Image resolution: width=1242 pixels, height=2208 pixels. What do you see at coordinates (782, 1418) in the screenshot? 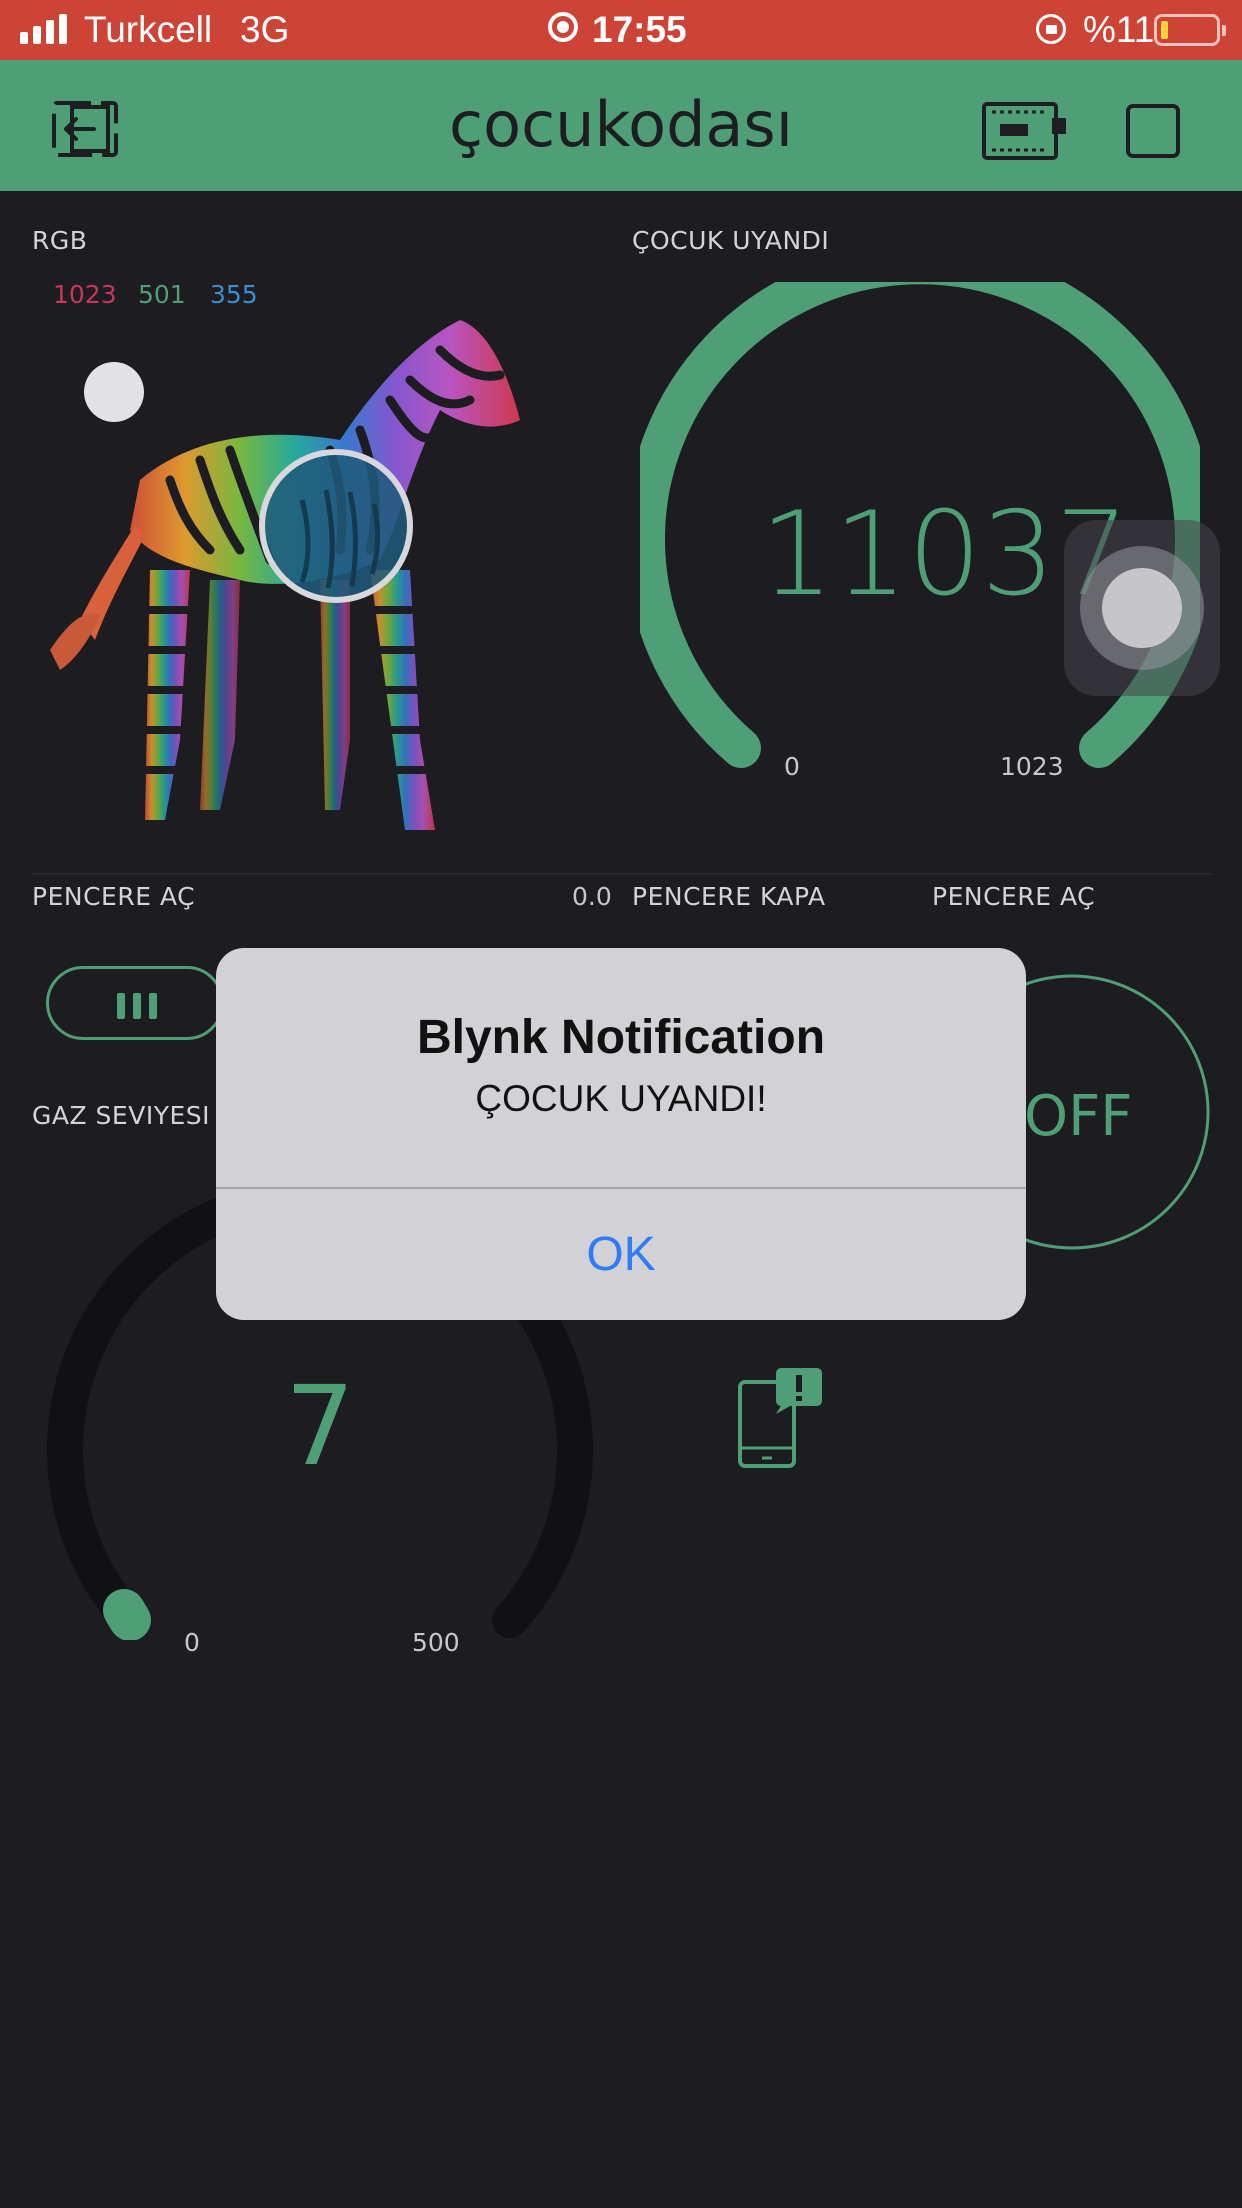
I see `push-notification-widget-icon` at bounding box center [782, 1418].